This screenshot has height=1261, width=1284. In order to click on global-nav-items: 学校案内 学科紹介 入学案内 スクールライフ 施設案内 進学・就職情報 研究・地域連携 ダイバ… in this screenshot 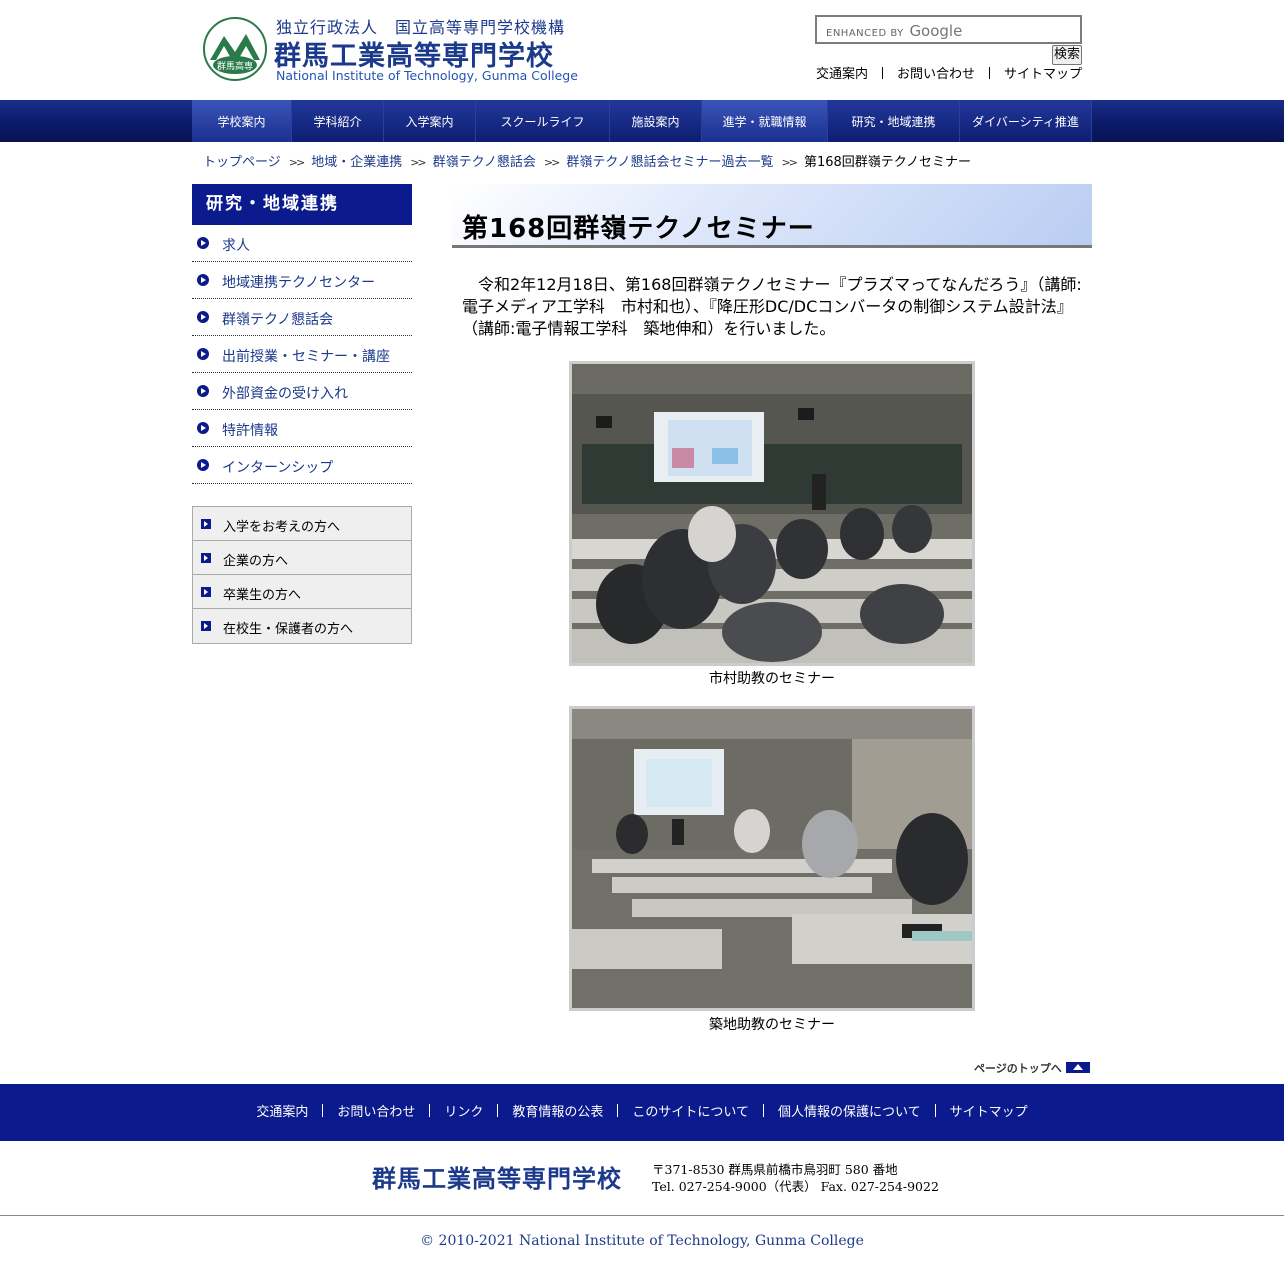, I will do `click(642, 121)`.